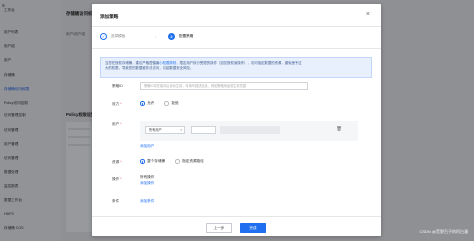  I want to click on user-type-select: 所有用户 ▾, so click(165, 130).